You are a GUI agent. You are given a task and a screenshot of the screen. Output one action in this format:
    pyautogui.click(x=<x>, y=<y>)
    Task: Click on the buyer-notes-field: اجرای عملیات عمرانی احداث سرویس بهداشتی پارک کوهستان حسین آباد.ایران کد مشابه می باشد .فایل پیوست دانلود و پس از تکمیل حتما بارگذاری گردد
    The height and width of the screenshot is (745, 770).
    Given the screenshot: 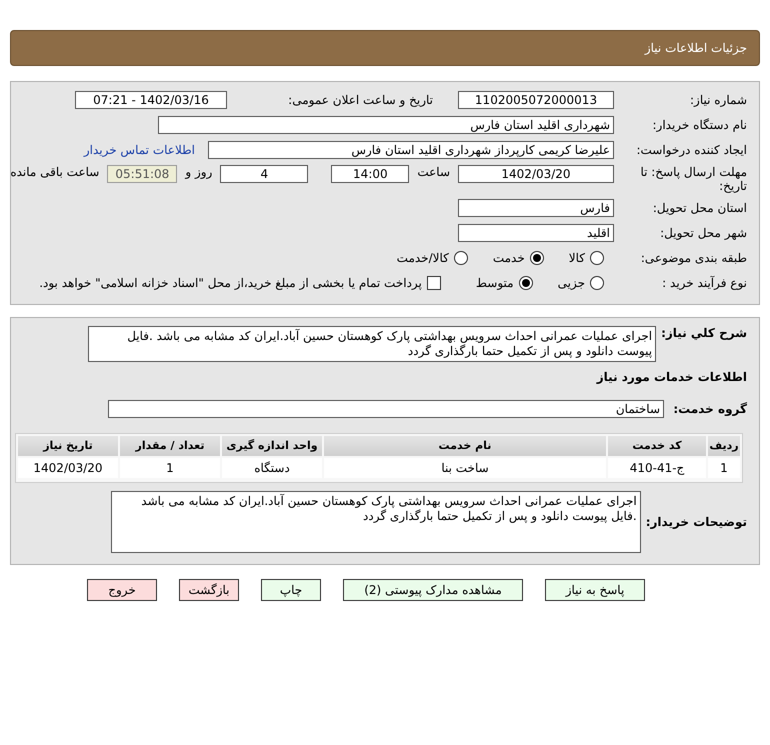 What is the action you would take?
    pyautogui.click(x=375, y=522)
    